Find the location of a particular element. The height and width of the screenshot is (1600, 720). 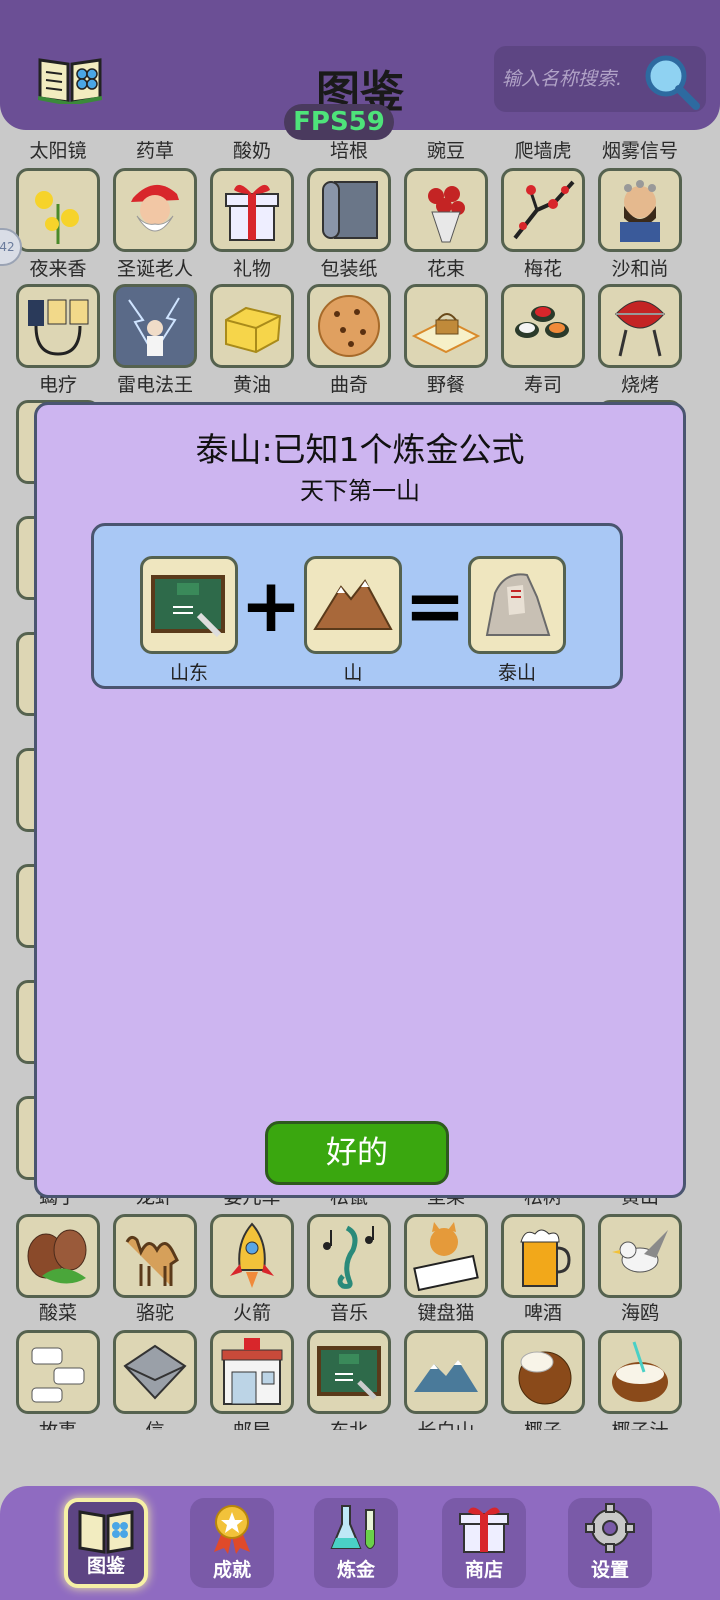

item-tile-plum-blossom is located at coordinates (543, 210).